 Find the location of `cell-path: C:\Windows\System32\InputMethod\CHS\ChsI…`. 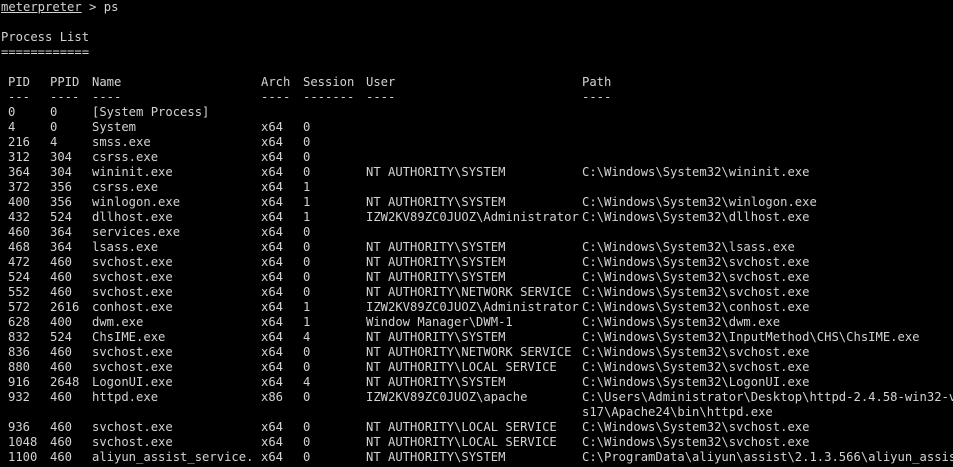

cell-path: C:\Windows\System32\InputMethod\CHS\ChsI… is located at coordinates (751, 337).